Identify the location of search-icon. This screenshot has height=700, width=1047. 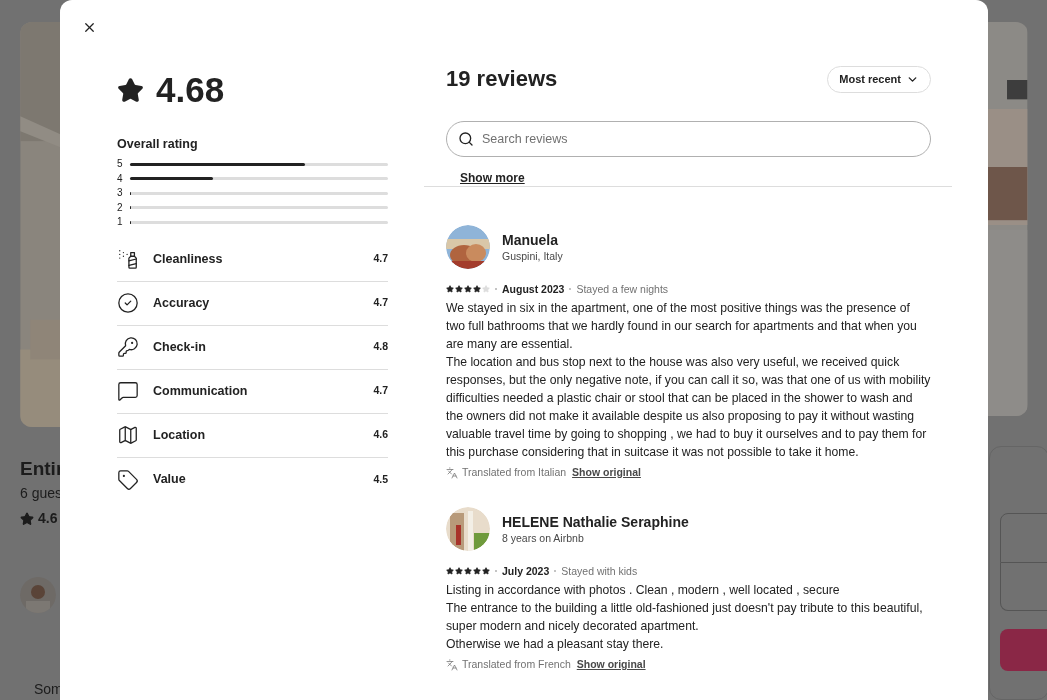
(466, 139).